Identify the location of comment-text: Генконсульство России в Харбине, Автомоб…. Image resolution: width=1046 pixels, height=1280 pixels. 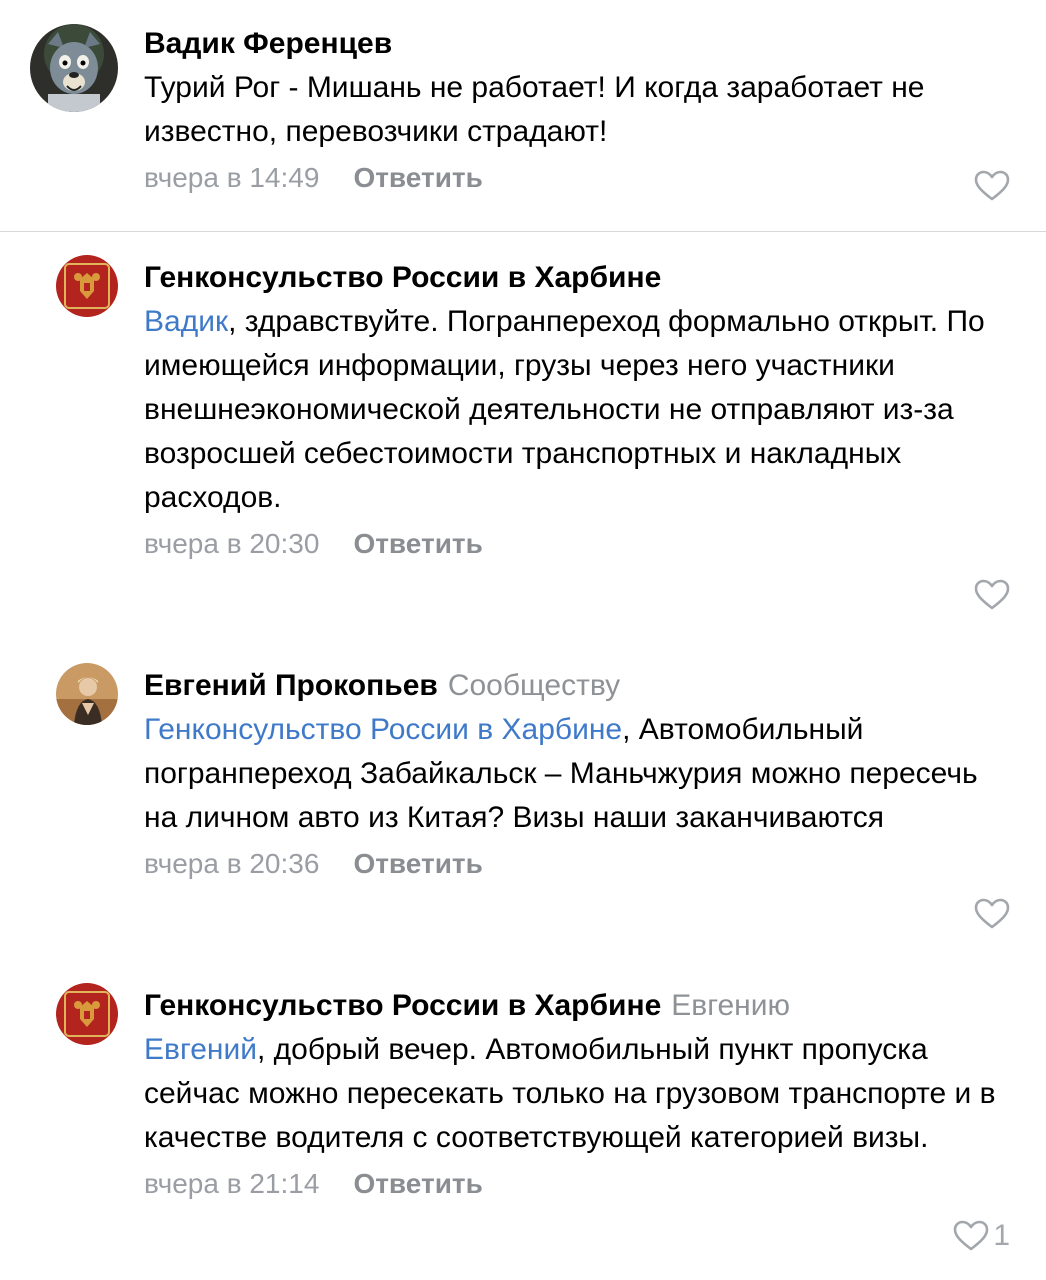
(561, 773).